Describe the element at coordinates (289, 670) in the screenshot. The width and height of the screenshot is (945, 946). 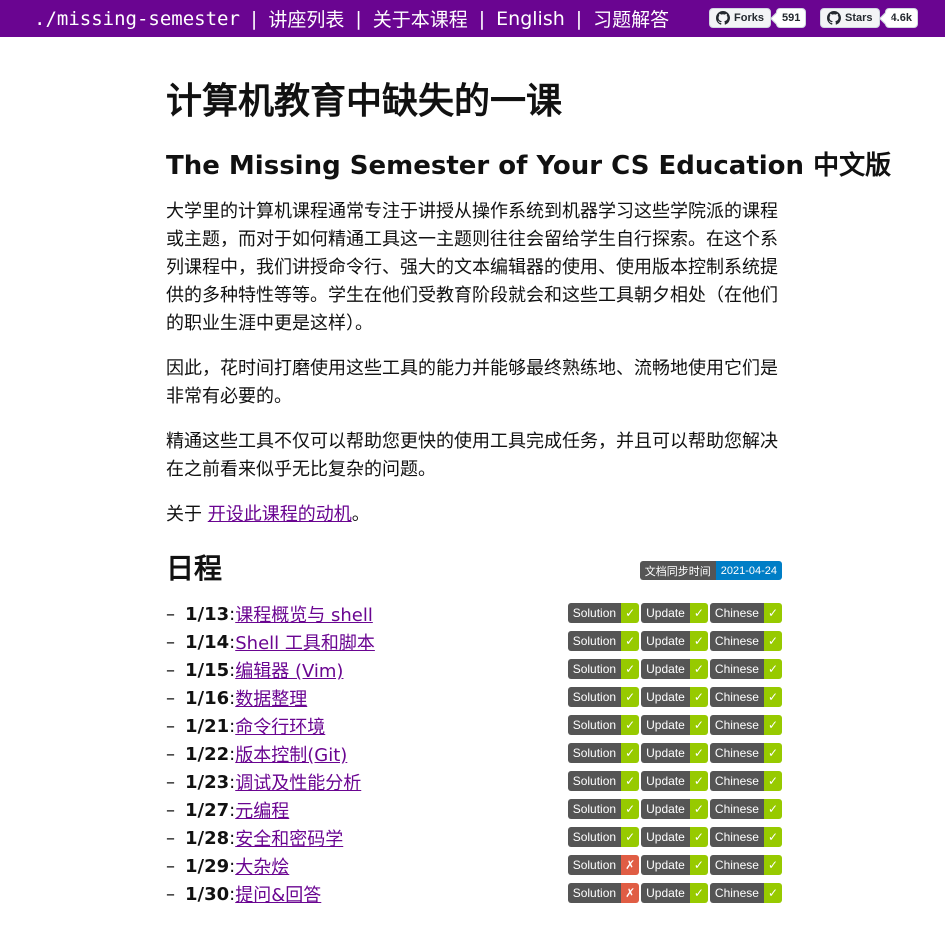
I see `lecture-link: 编辑器 (Vim)` at that location.